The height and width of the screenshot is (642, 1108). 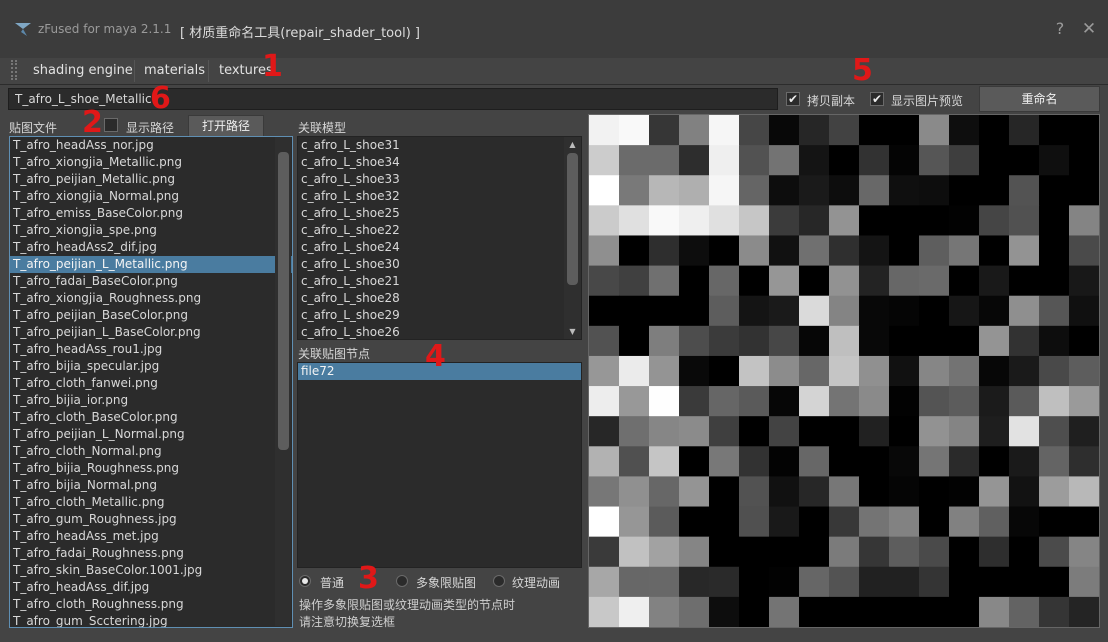 What do you see at coordinates (151, 366) in the screenshot?
I see `texture-list-item: T_afro_bijia_specular.jpg` at bounding box center [151, 366].